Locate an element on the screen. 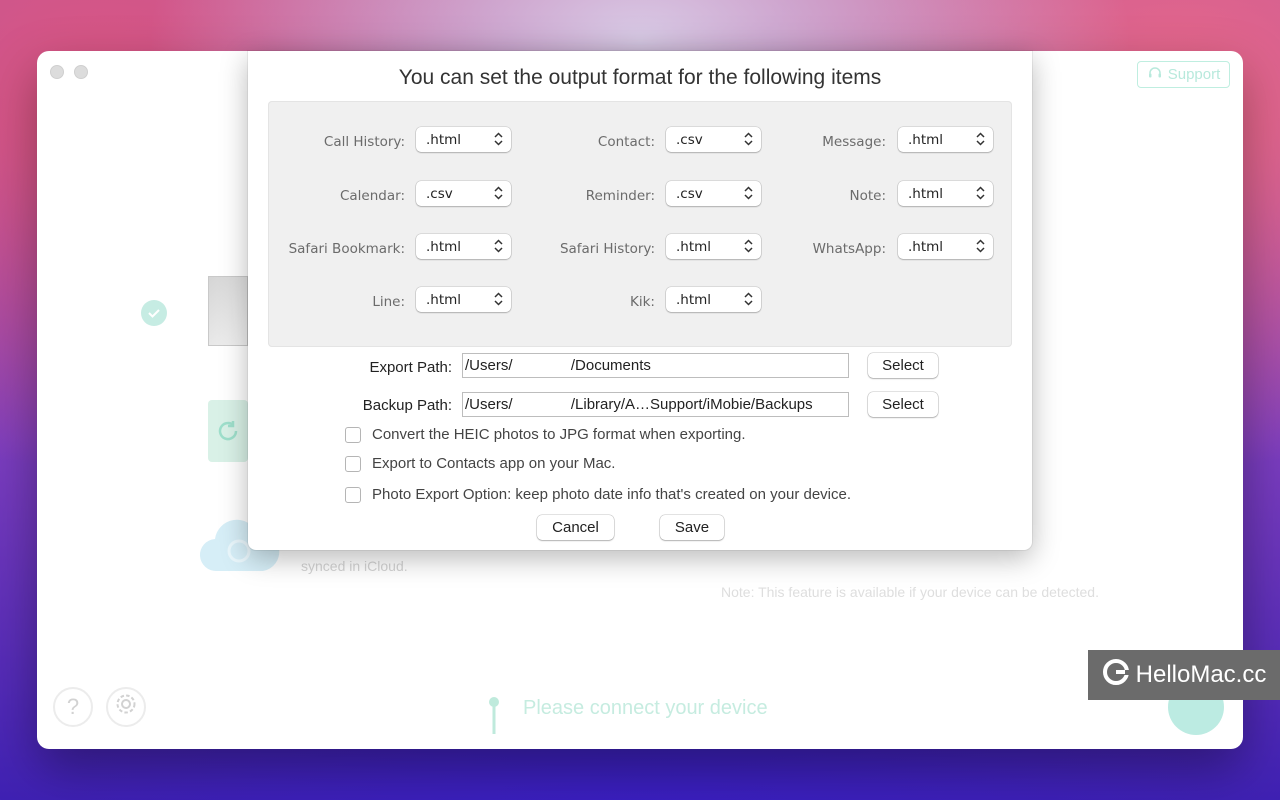 The height and width of the screenshot is (800, 1280). call-history-label: Call History: is located at coordinates (364, 142).